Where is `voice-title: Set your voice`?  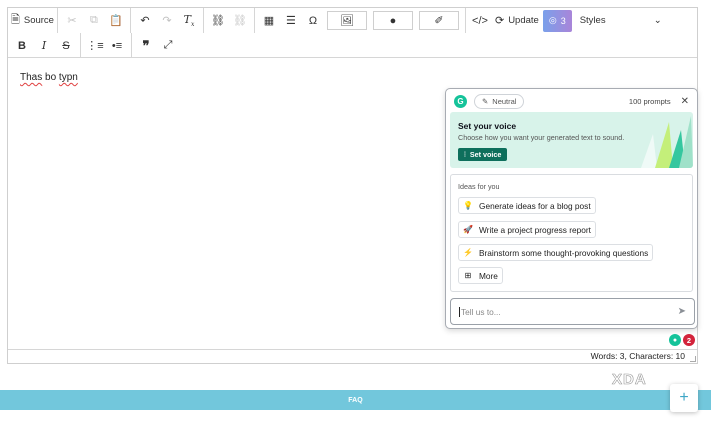
voice-title: Set your voice is located at coordinates (487, 126).